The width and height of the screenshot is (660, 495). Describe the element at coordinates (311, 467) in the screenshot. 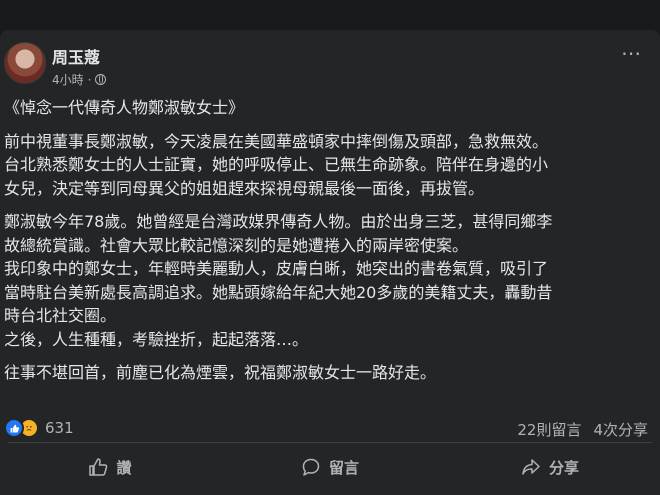

I see `comment-icon` at that location.